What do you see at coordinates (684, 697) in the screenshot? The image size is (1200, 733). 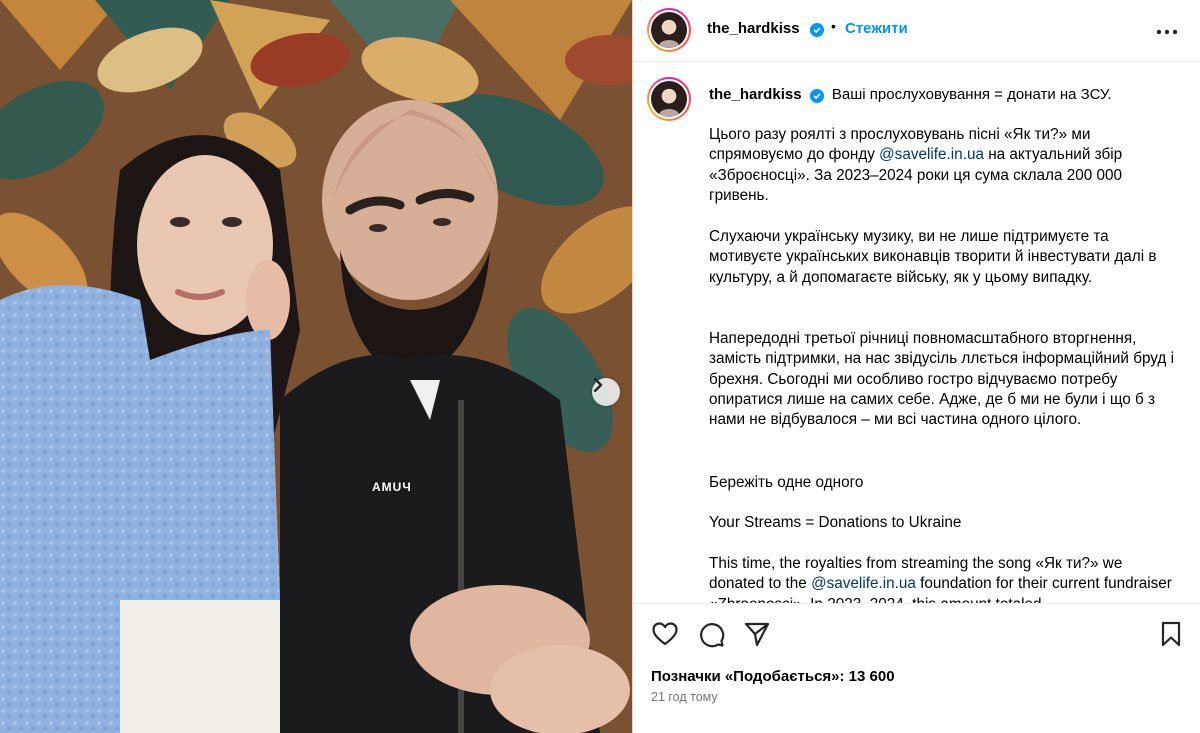 I see `post-timestamp: 21 год тому` at bounding box center [684, 697].